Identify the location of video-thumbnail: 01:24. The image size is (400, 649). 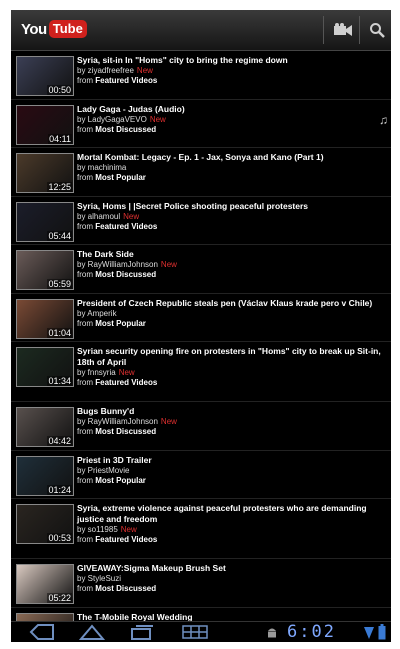
(45, 475).